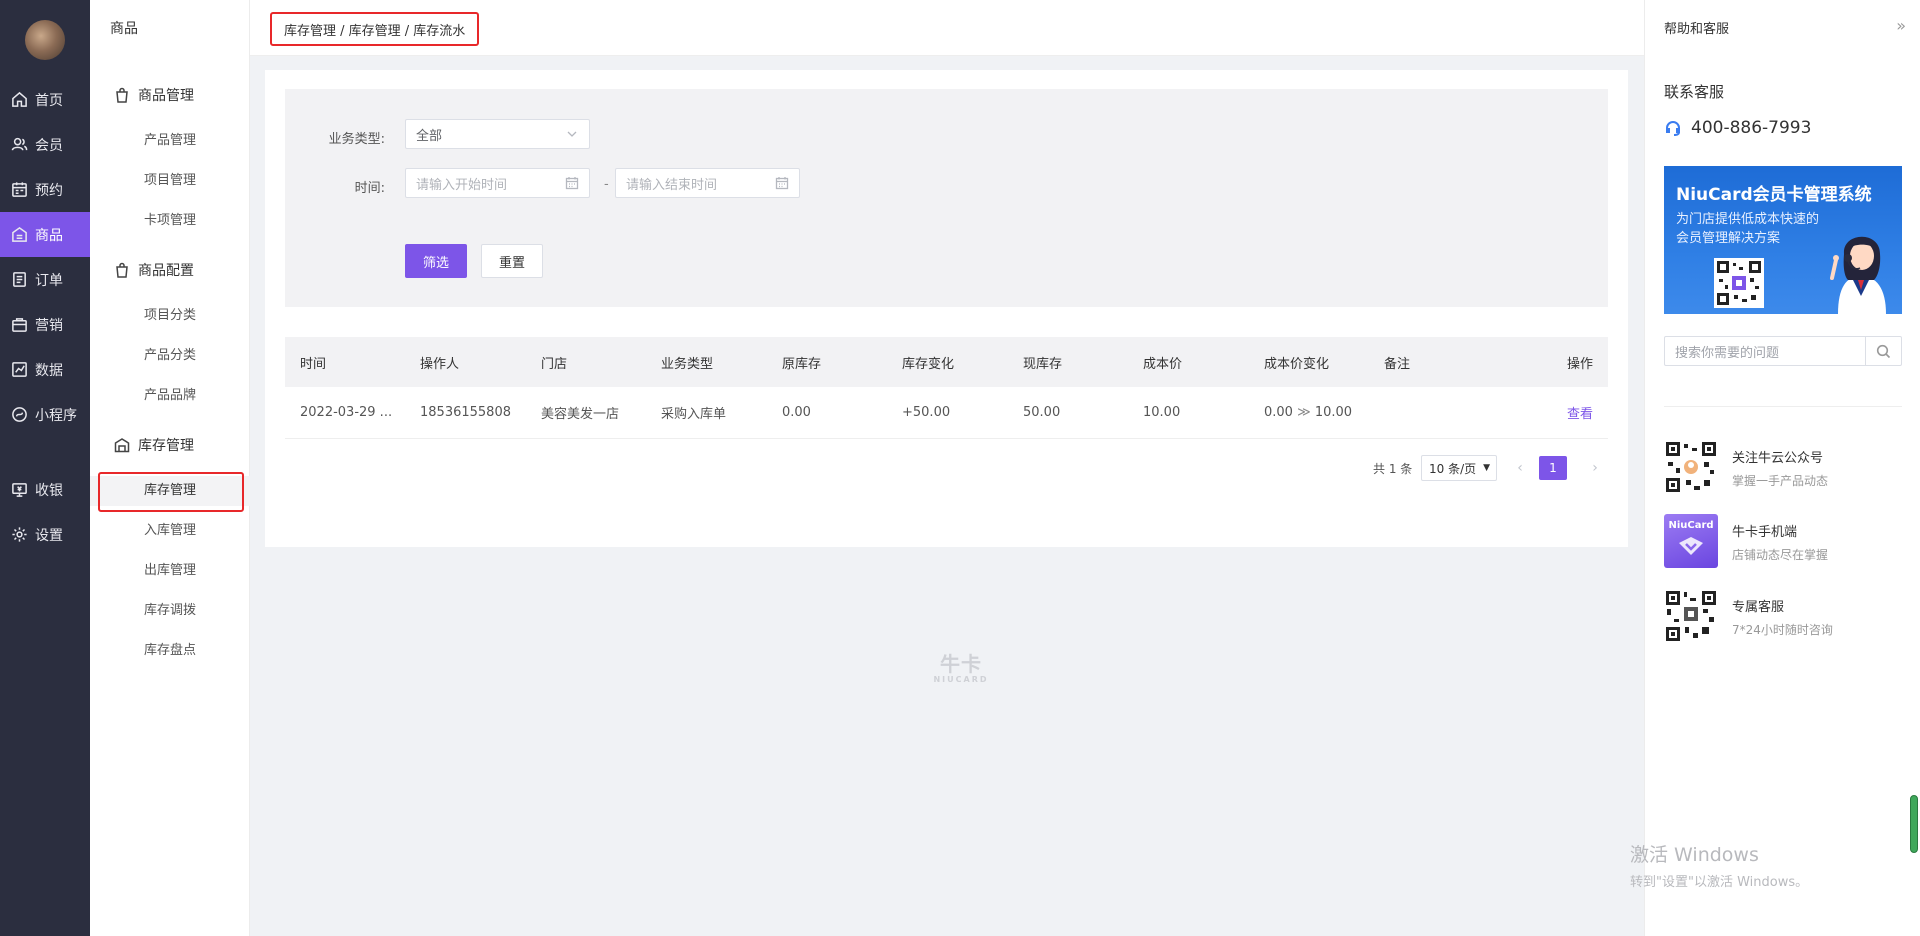 The height and width of the screenshot is (936, 1920). I want to click on search-button, so click(1883, 351).